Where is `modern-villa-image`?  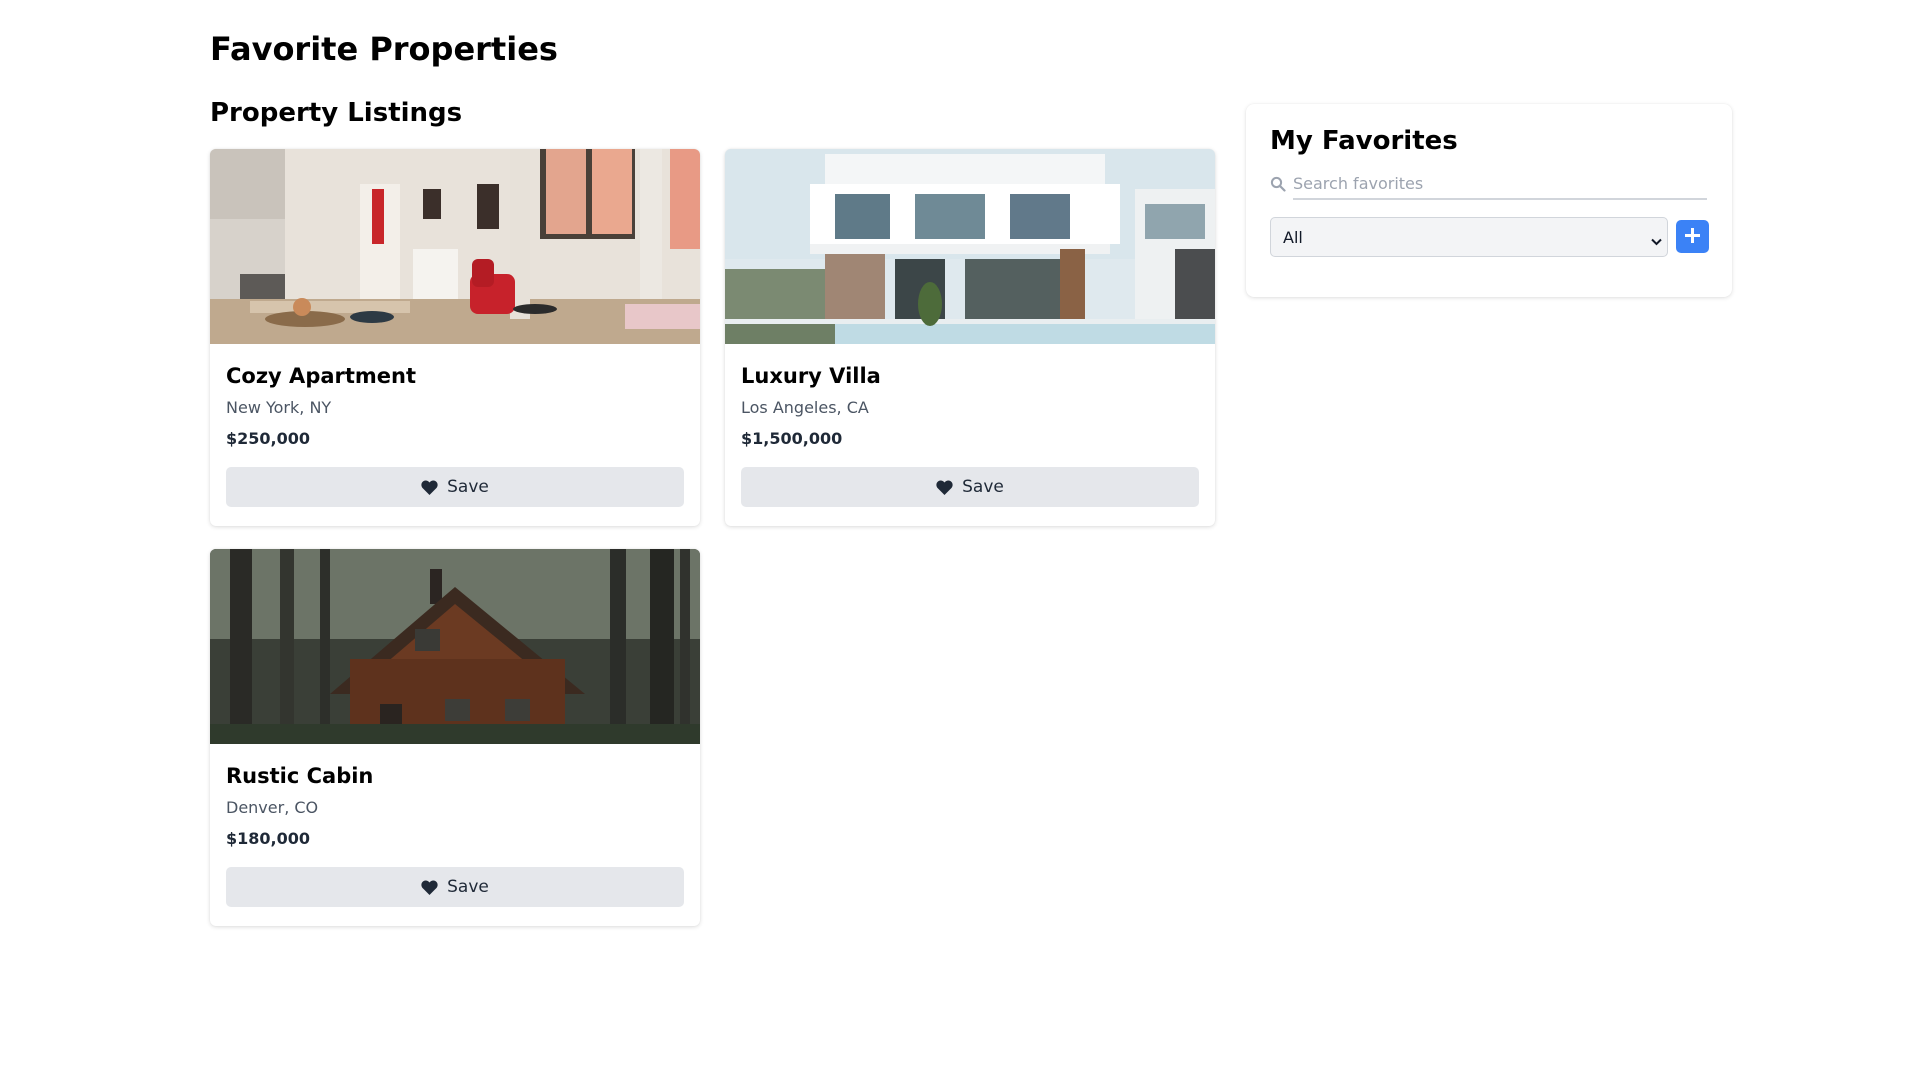 modern-villa-image is located at coordinates (970, 246).